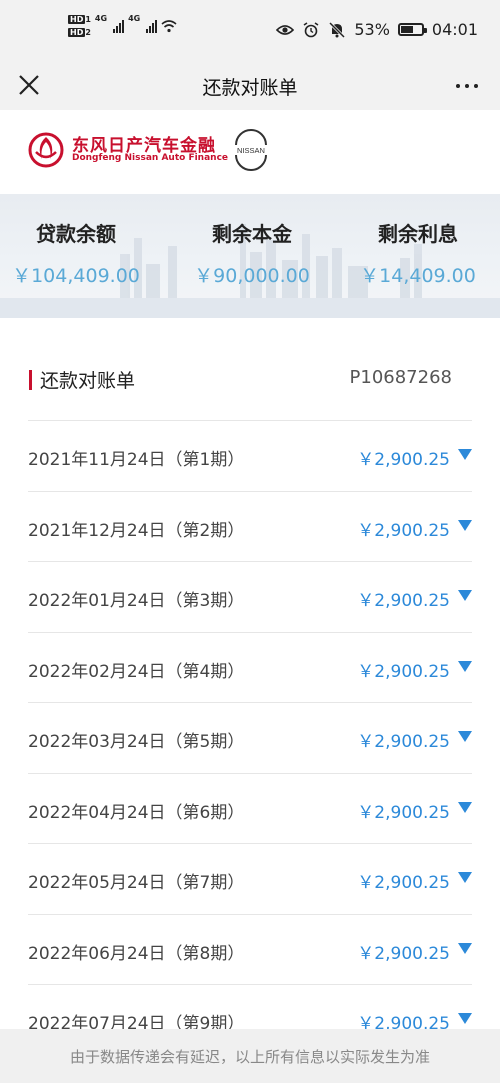  Describe the element at coordinates (467, 86) in the screenshot. I see `more-options-button` at that location.